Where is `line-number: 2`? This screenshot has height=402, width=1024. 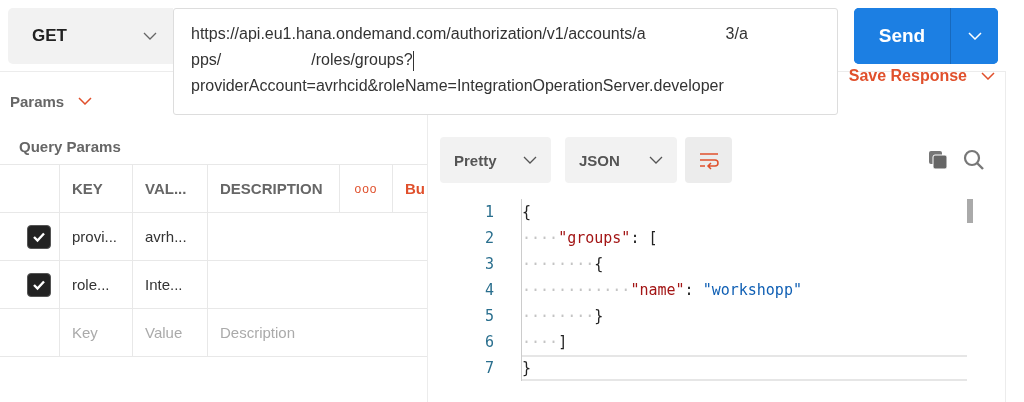
line-number: 2 is located at coordinates (489, 238).